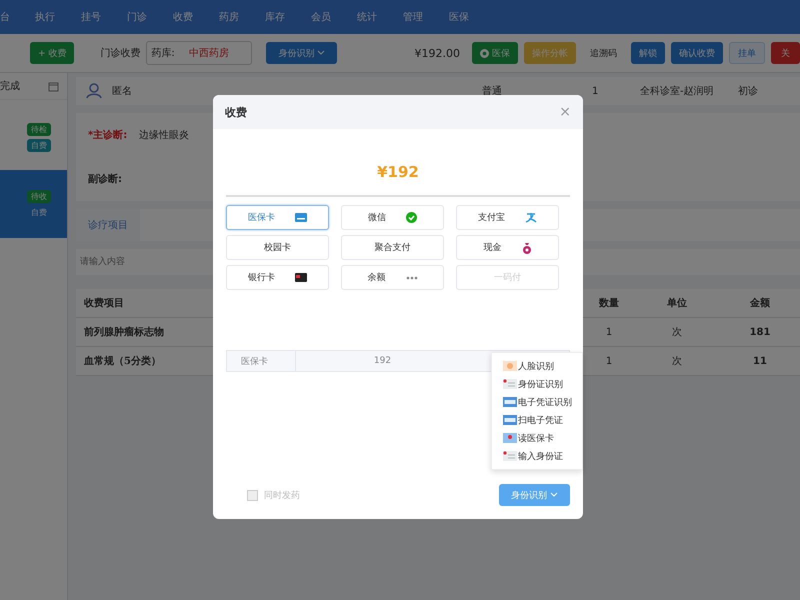  I want to click on patient-list-item: 待收 自费, so click(33, 204).